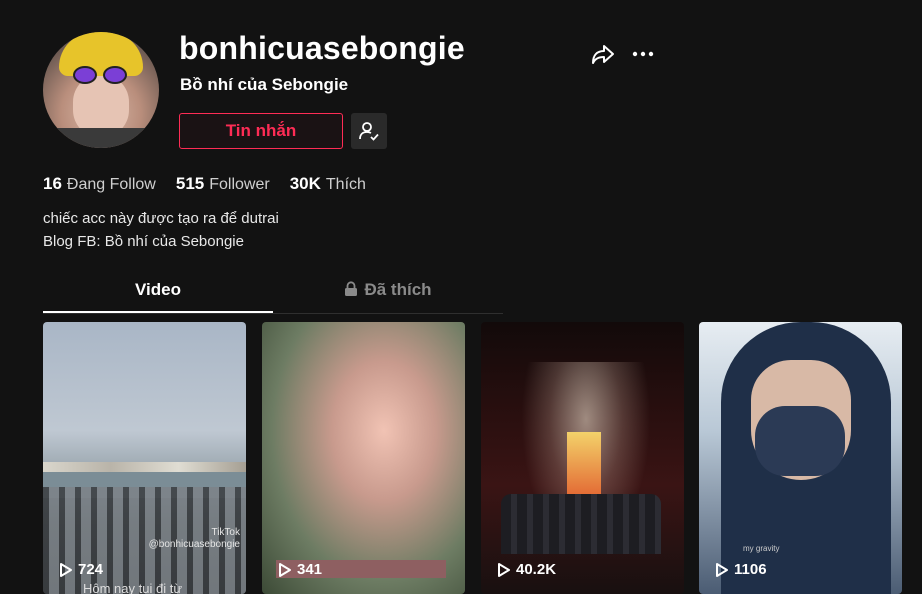 This screenshot has height=594, width=922. Describe the element at coordinates (800, 458) in the screenshot. I see `video-card: my gravity 1106` at that location.